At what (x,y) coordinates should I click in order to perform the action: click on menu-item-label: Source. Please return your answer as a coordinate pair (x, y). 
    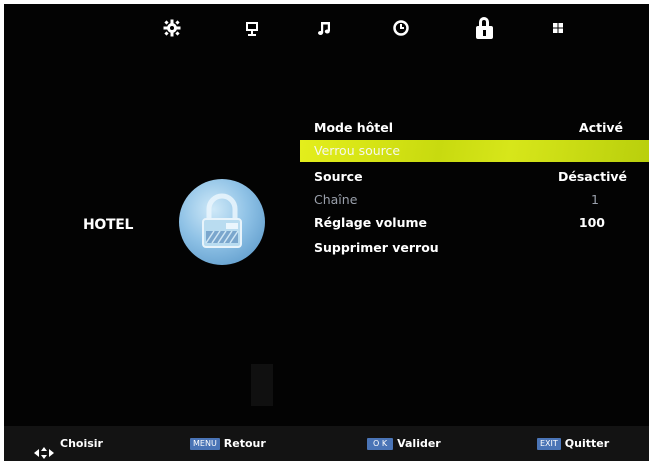
    Looking at the image, I should click on (338, 176).